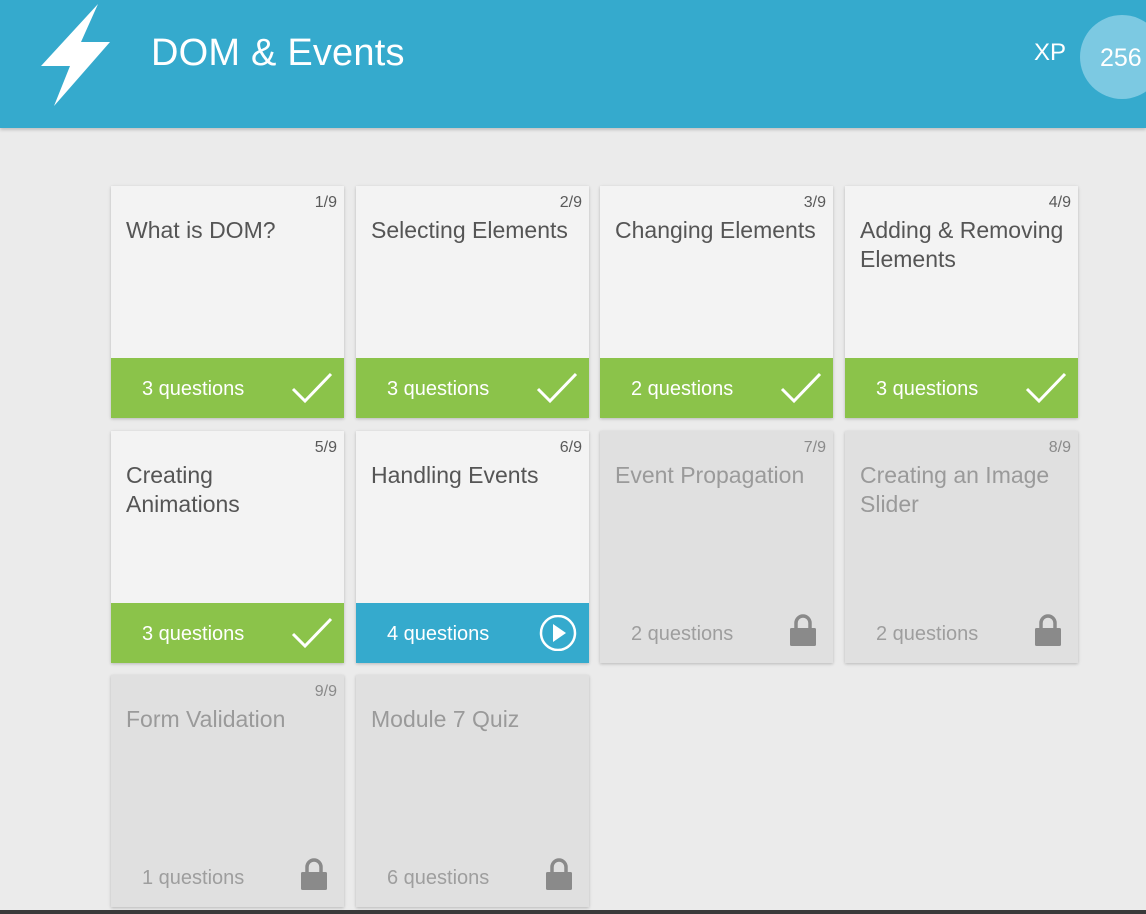 The height and width of the screenshot is (914, 1146). What do you see at coordinates (573, 912) in the screenshot?
I see `bottom-border` at bounding box center [573, 912].